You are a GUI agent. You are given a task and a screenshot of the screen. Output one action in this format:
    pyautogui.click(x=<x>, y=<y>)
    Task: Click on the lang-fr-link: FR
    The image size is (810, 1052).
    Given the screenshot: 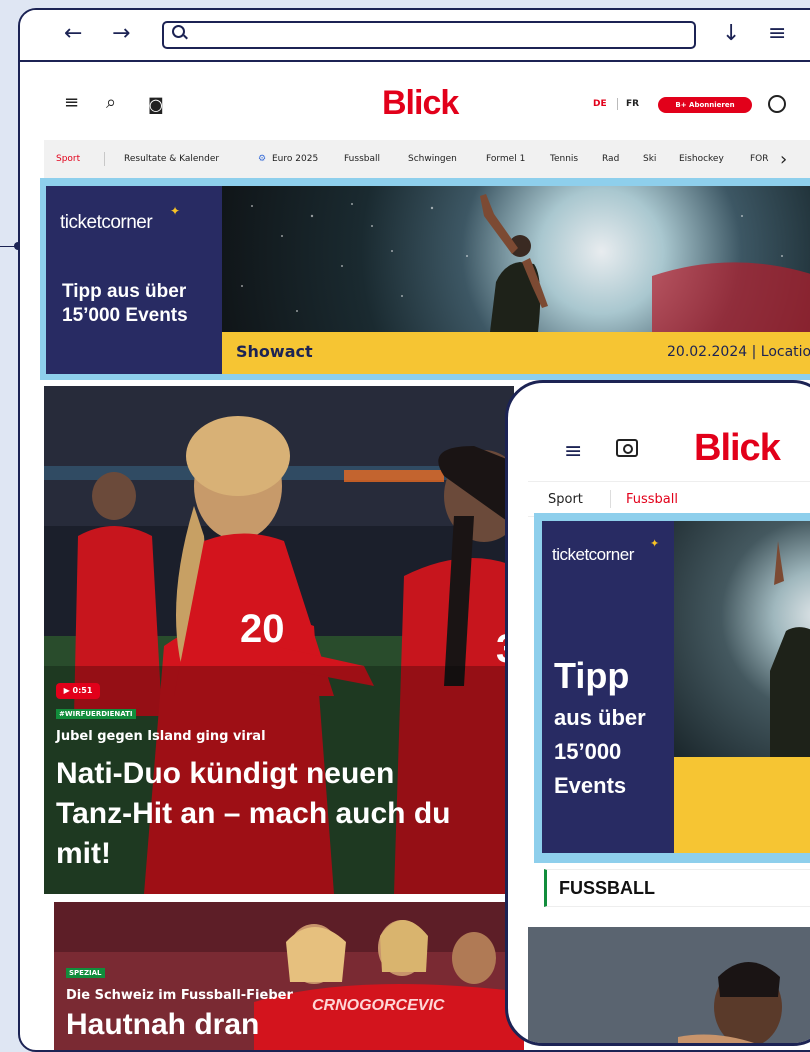 What is the action you would take?
    pyautogui.click(x=632, y=104)
    